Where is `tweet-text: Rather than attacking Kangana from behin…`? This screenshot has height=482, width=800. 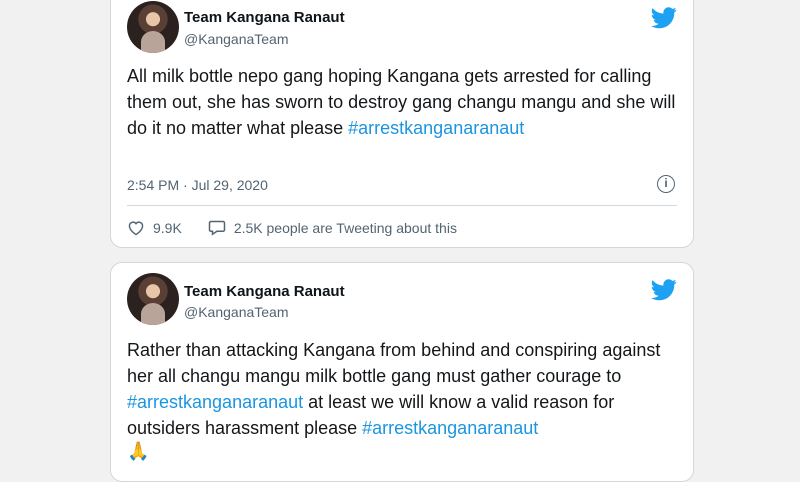 tweet-text: Rather than attacking Kangana from behin… is located at coordinates (405, 389).